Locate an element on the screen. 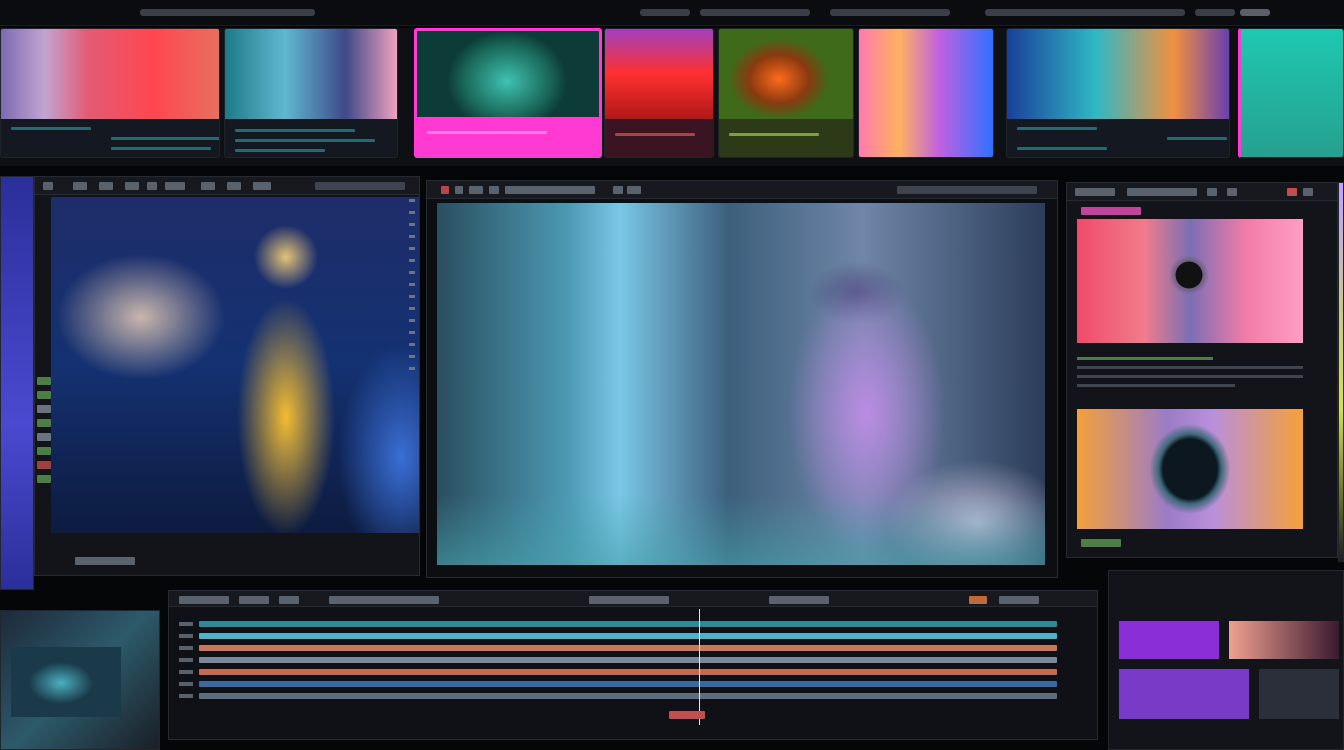  left-preview-status is located at coordinates (105, 561).